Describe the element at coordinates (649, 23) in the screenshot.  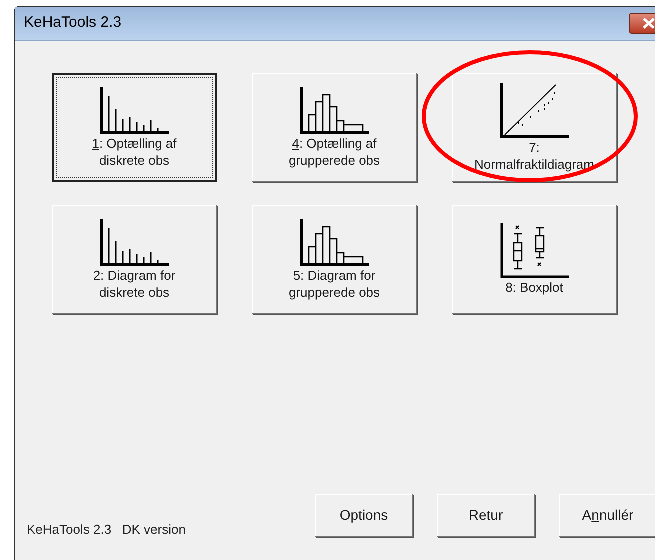
I see `close-icon` at that location.